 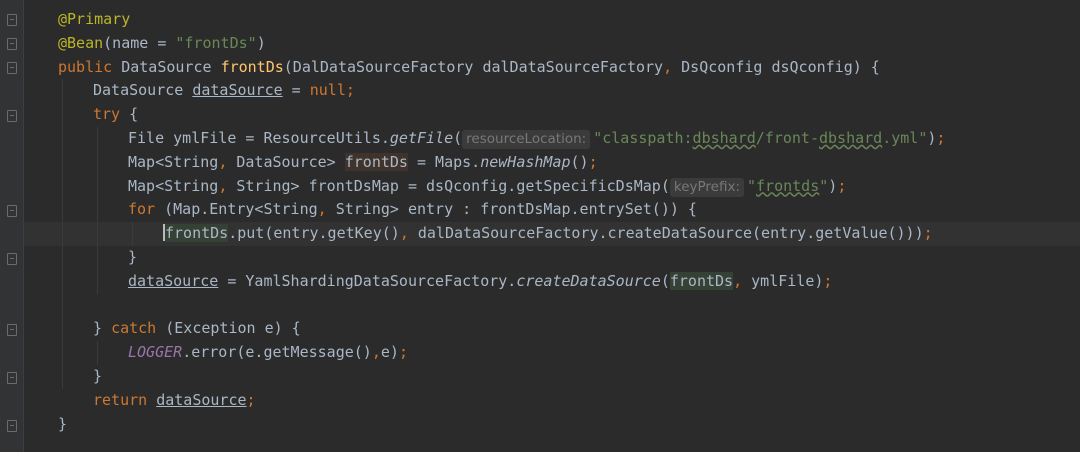 What do you see at coordinates (444, 161) in the screenshot?
I see `code-token: = Maps.` at bounding box center [444, 161].